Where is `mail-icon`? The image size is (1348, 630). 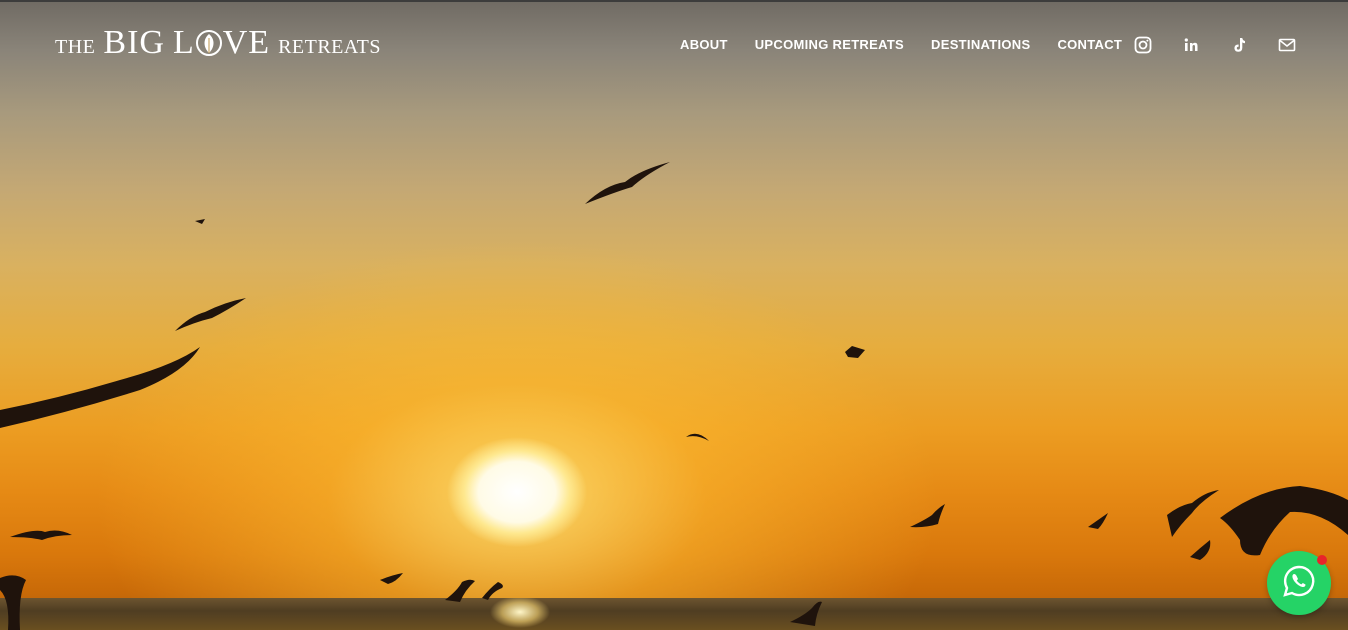
mail-icon is located at coordinates (1288, 45).